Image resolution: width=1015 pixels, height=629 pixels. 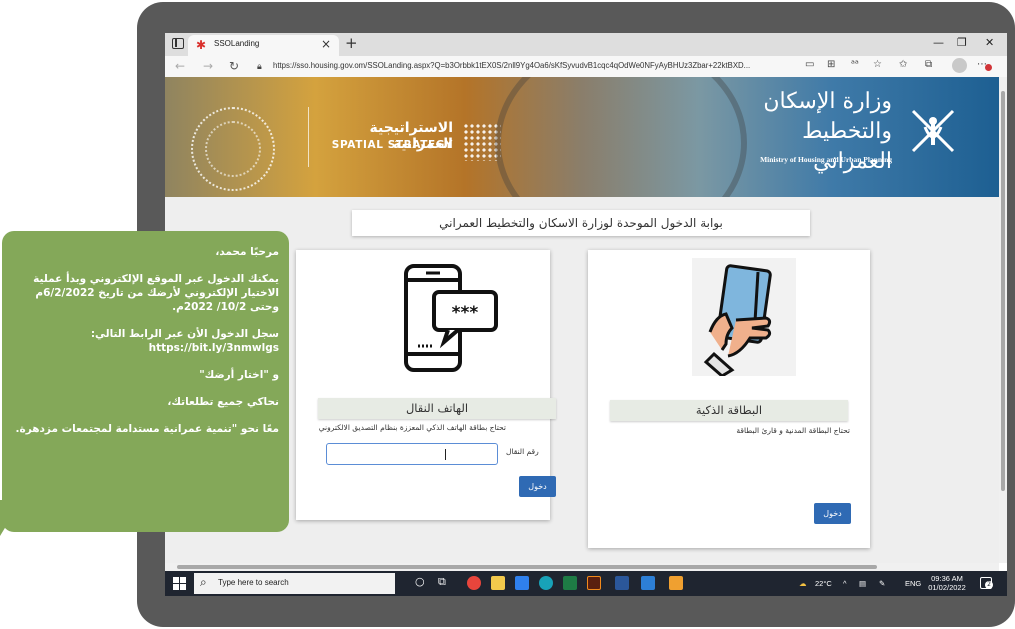 What do you see at coordinates (621, 137) in the screenshot?
I see `decorative-arch-icon` at bounding box center [621, 137].